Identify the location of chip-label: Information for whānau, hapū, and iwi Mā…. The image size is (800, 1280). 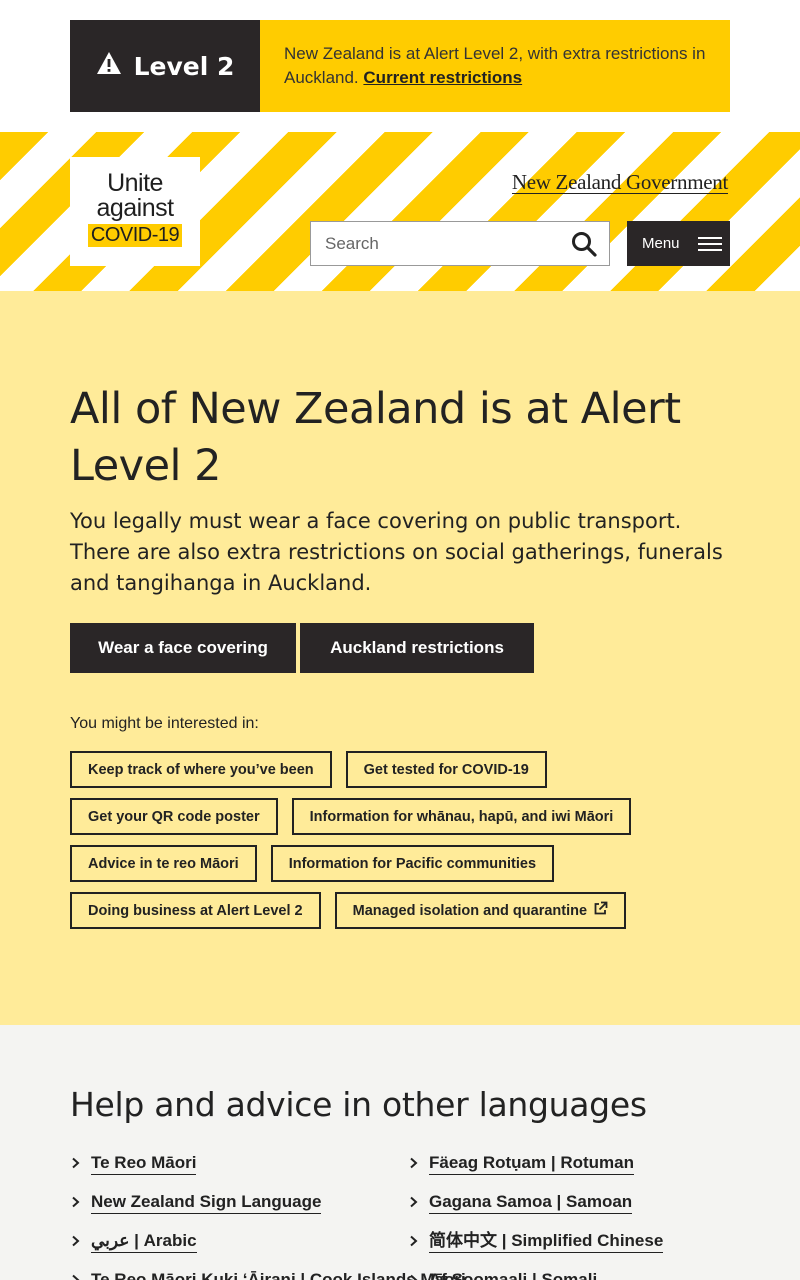
(461, 816).